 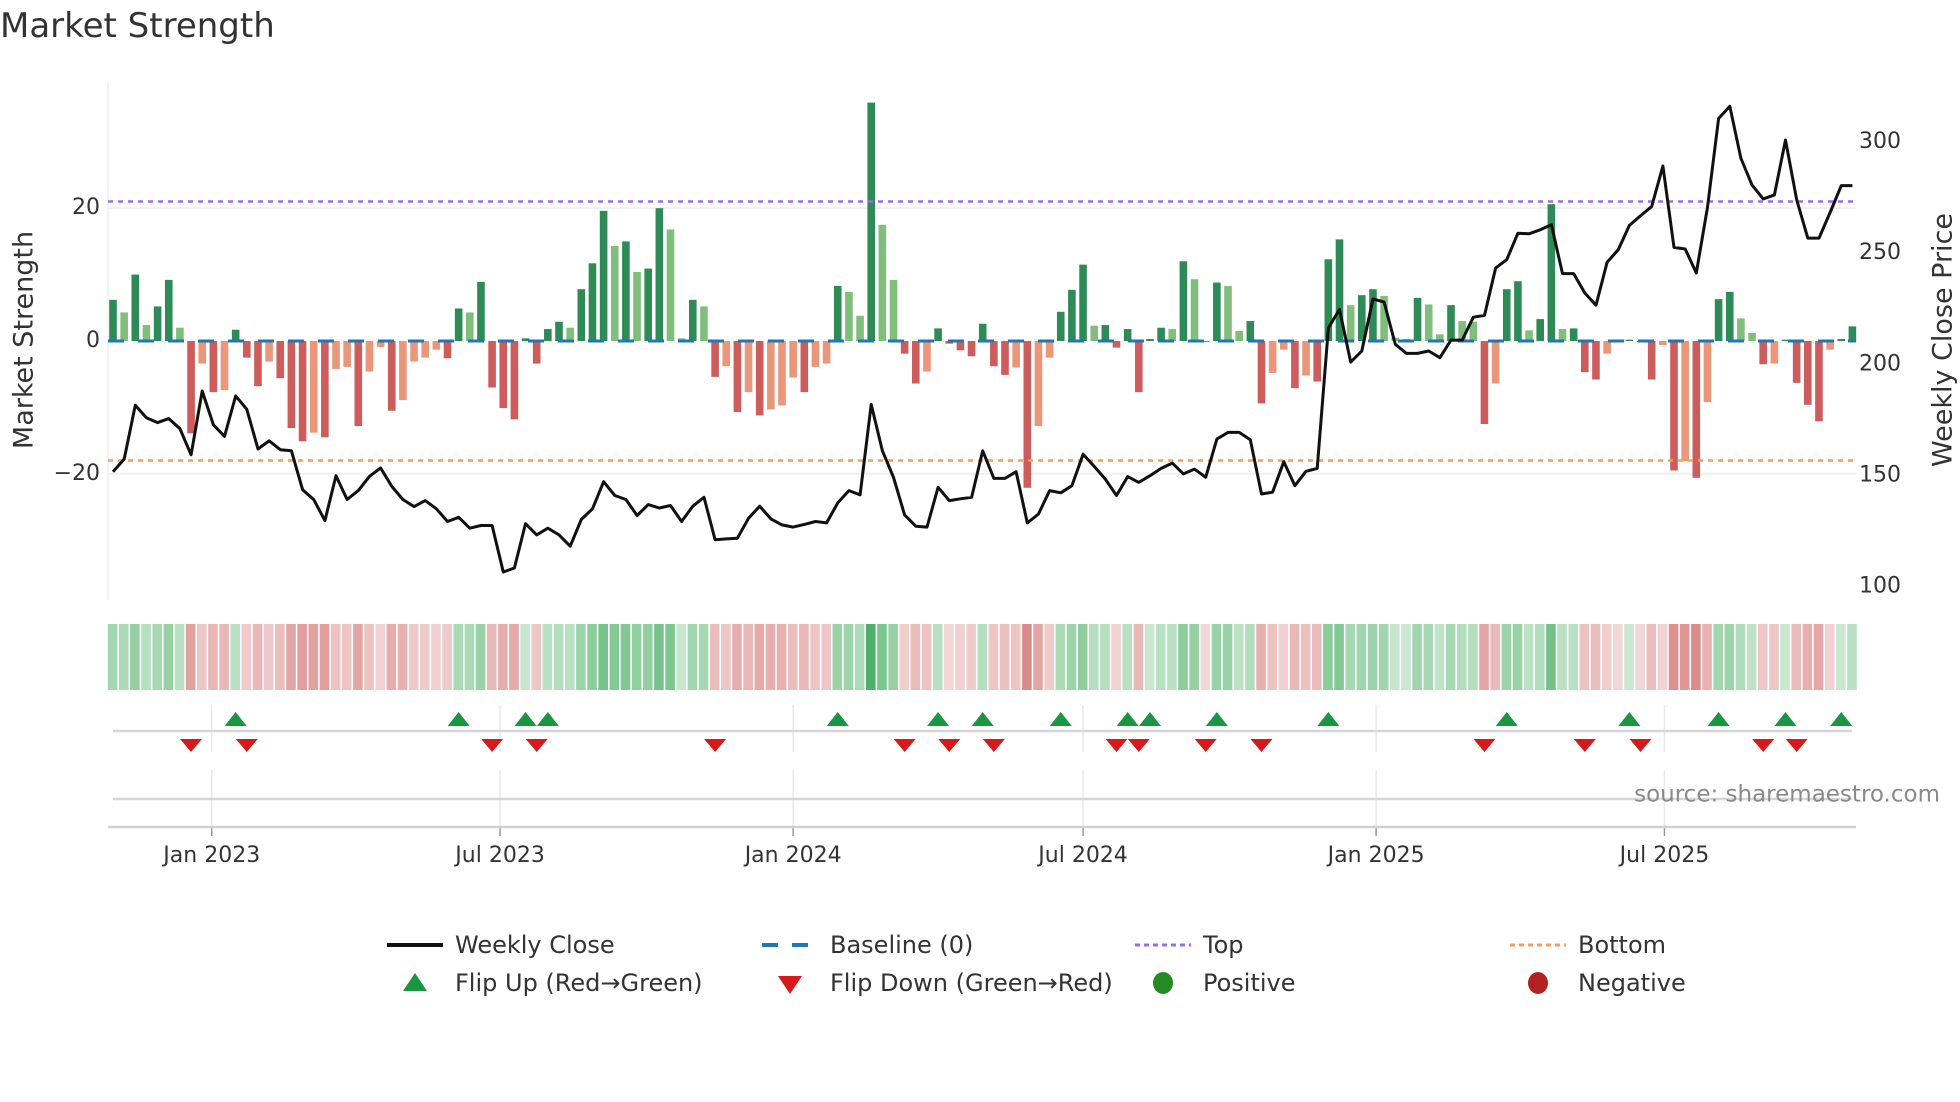 What do you see at coordinates (790, 945) in the screenshot?
I see `dashed-line-icon` at bounding box center [790, 945].